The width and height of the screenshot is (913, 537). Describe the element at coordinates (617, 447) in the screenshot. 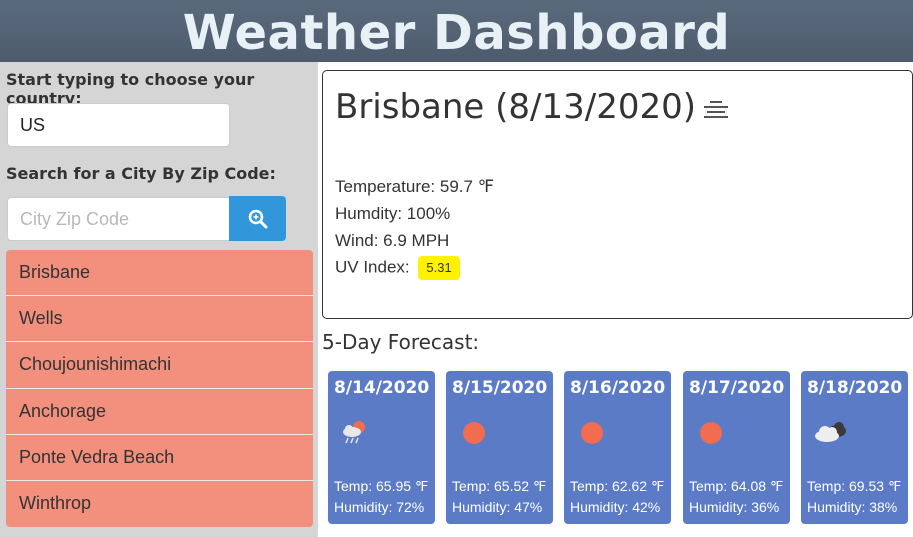

I see `forecast-card: 8/16/2020 Temp: 62.62 ℉ Humidity: 42%` at that location.